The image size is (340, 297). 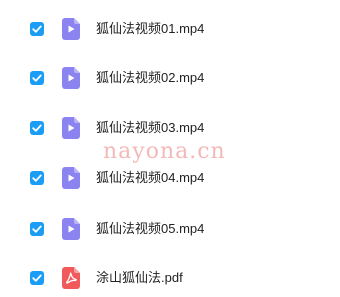 I want to click on file-row: 狐仙法视频01.mp4, so click(x=170, y=29).